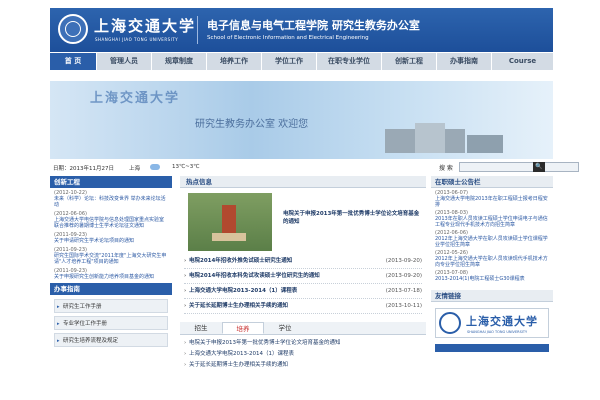 The width and height of the screenshot is (600, 400). Describe the element at coordinates (440, 138) in the screenshot. I see `campus-building-image` at that location.